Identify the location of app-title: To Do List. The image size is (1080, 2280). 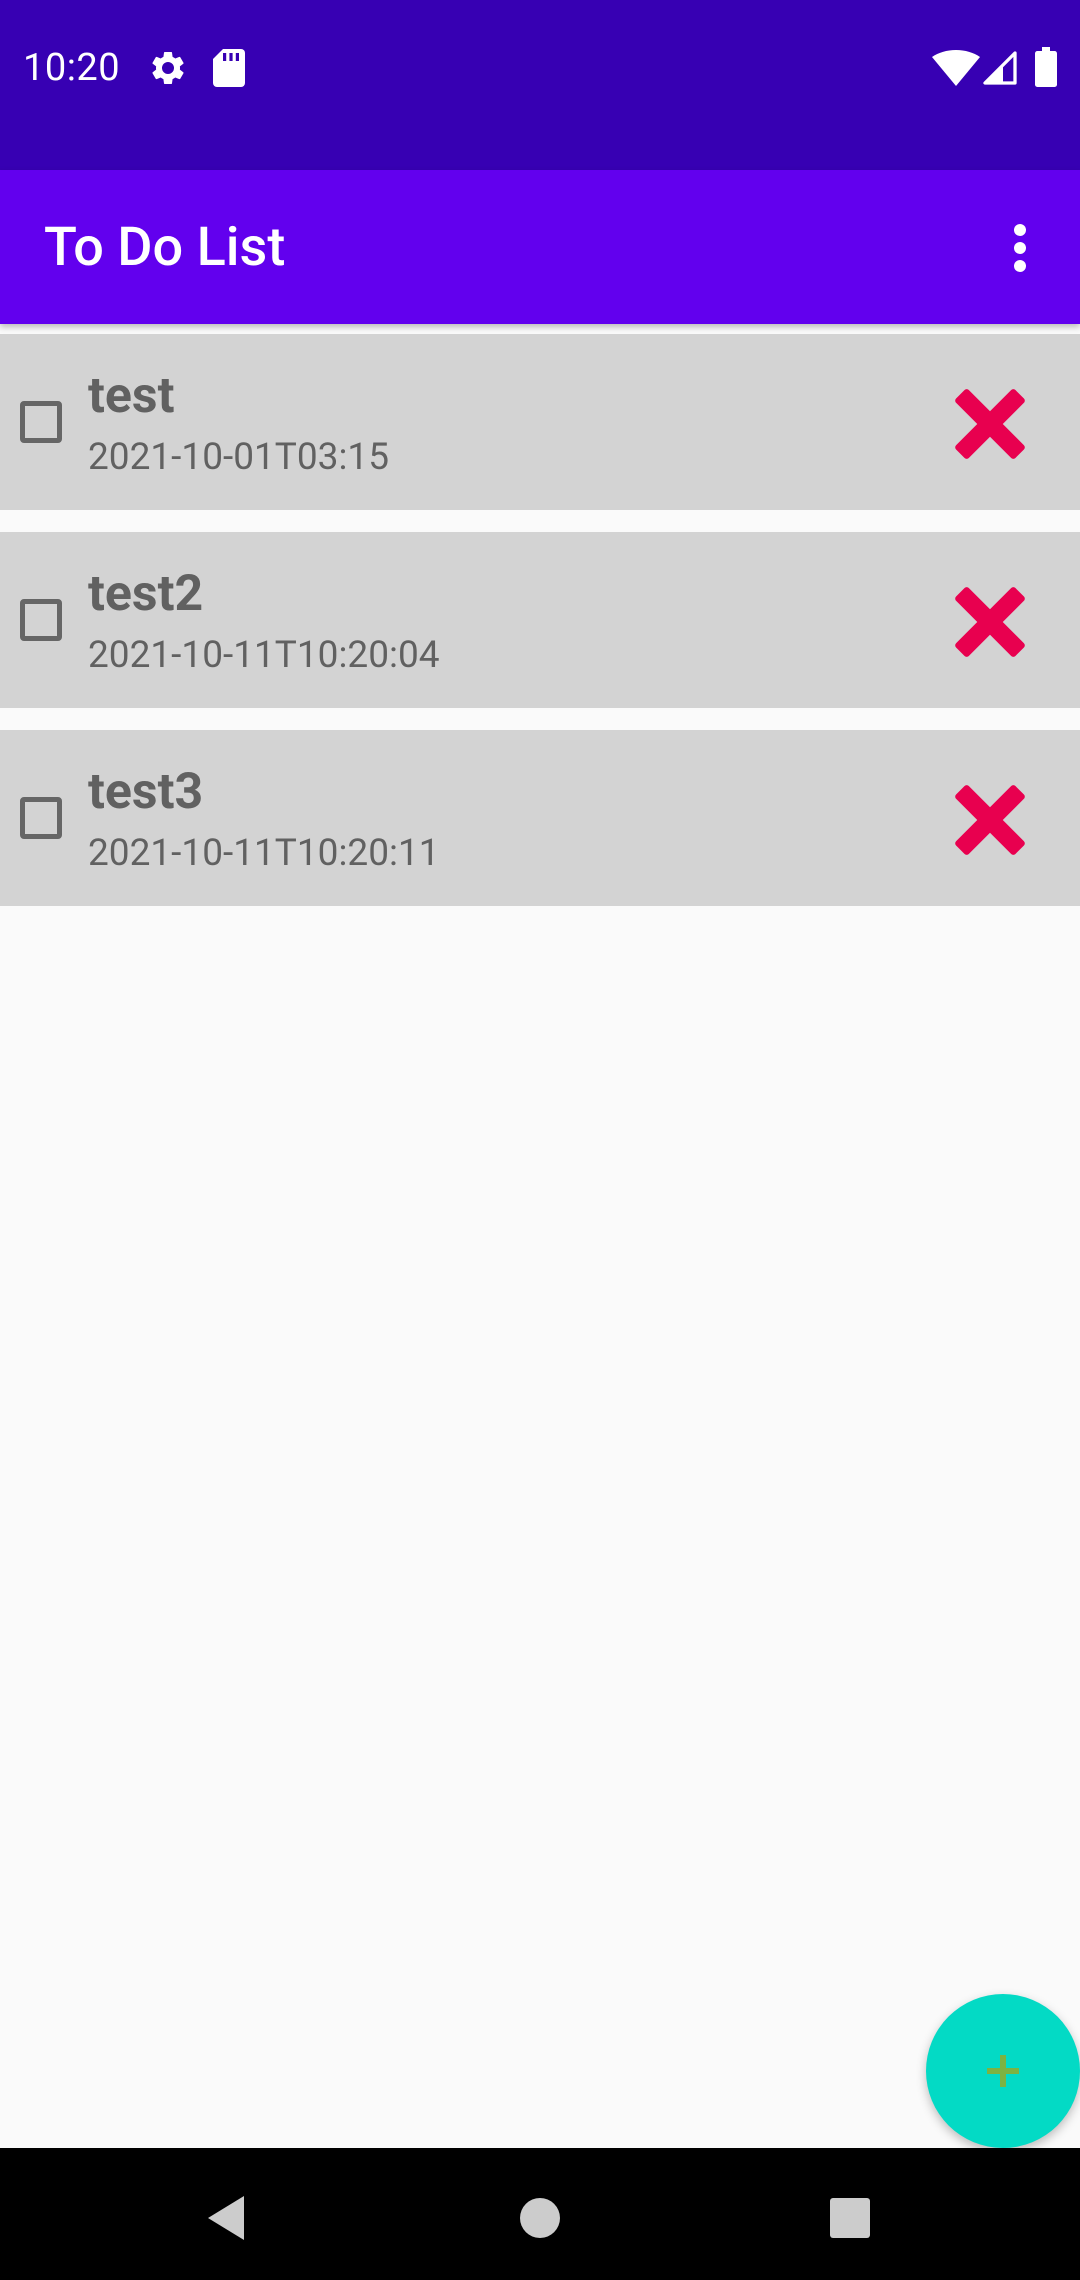
(165, 247).